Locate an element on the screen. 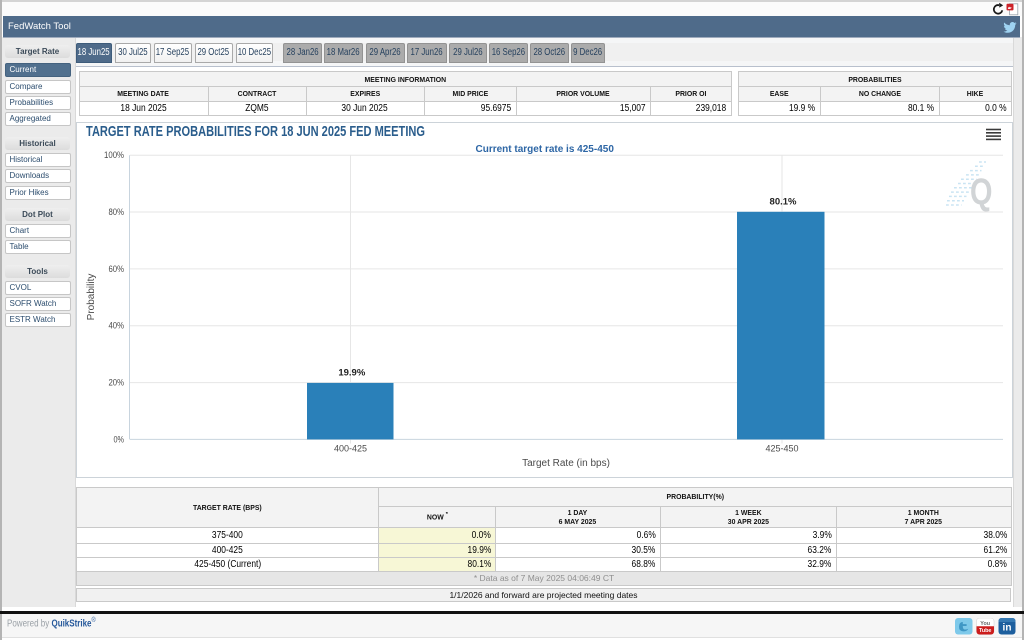 The width and height of the screenshot is (1024, 640). svg-text: 80.1% is located at coordinates (783, 202).